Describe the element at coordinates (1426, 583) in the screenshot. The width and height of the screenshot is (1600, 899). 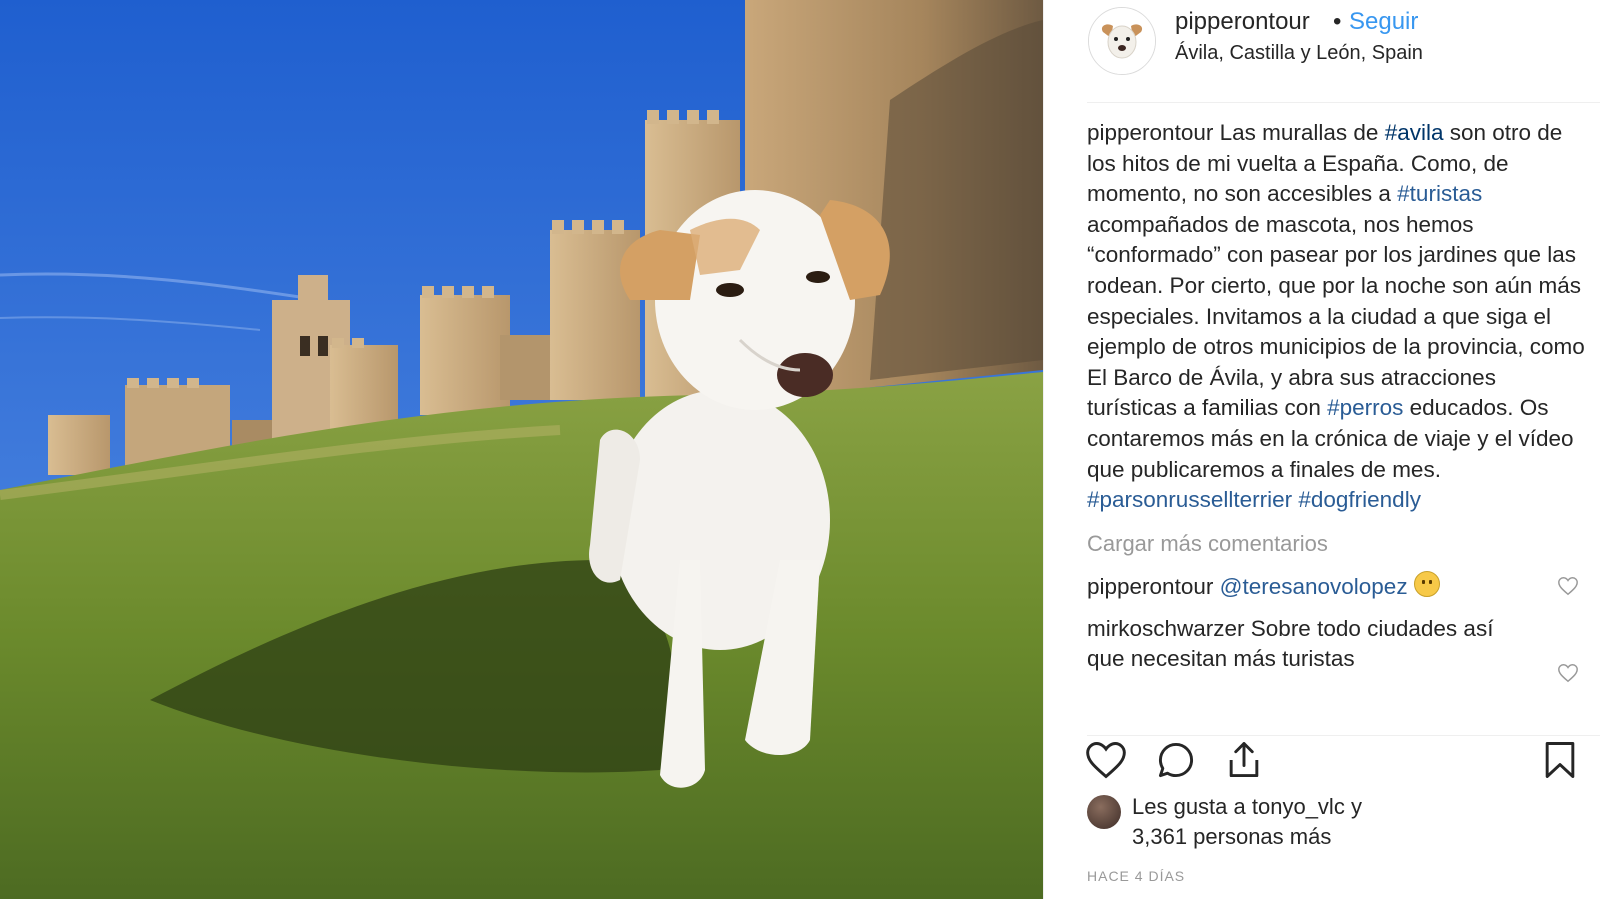
I see `smiling-face-emoji-icon` at that location.